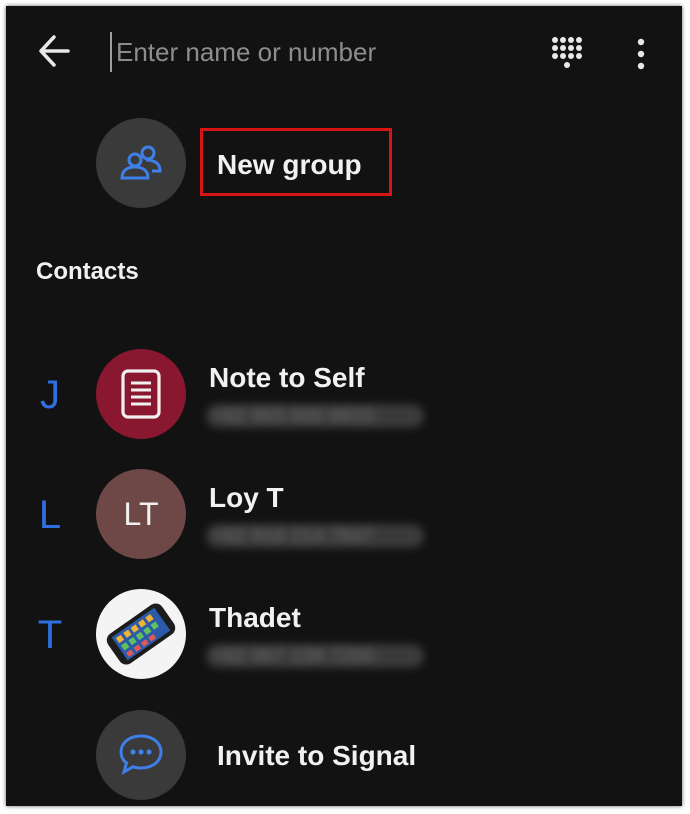  Describe the element at coordinates (315, 536) in the screenshot. I see `contact-number: +62 916 214 7847` at that location.